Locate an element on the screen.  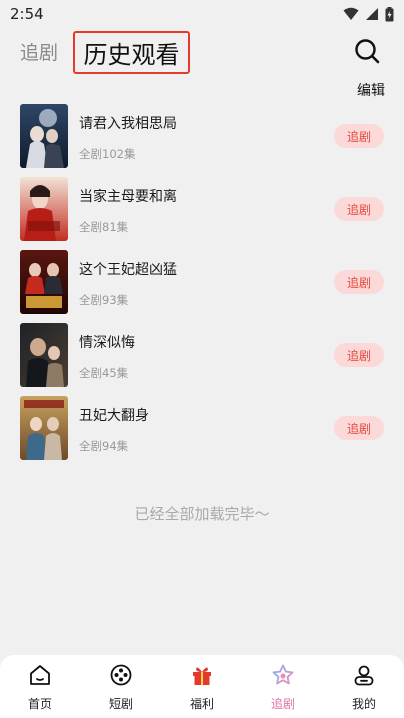
drama-title: 情深似悔 is located at coordinates (107, 343).